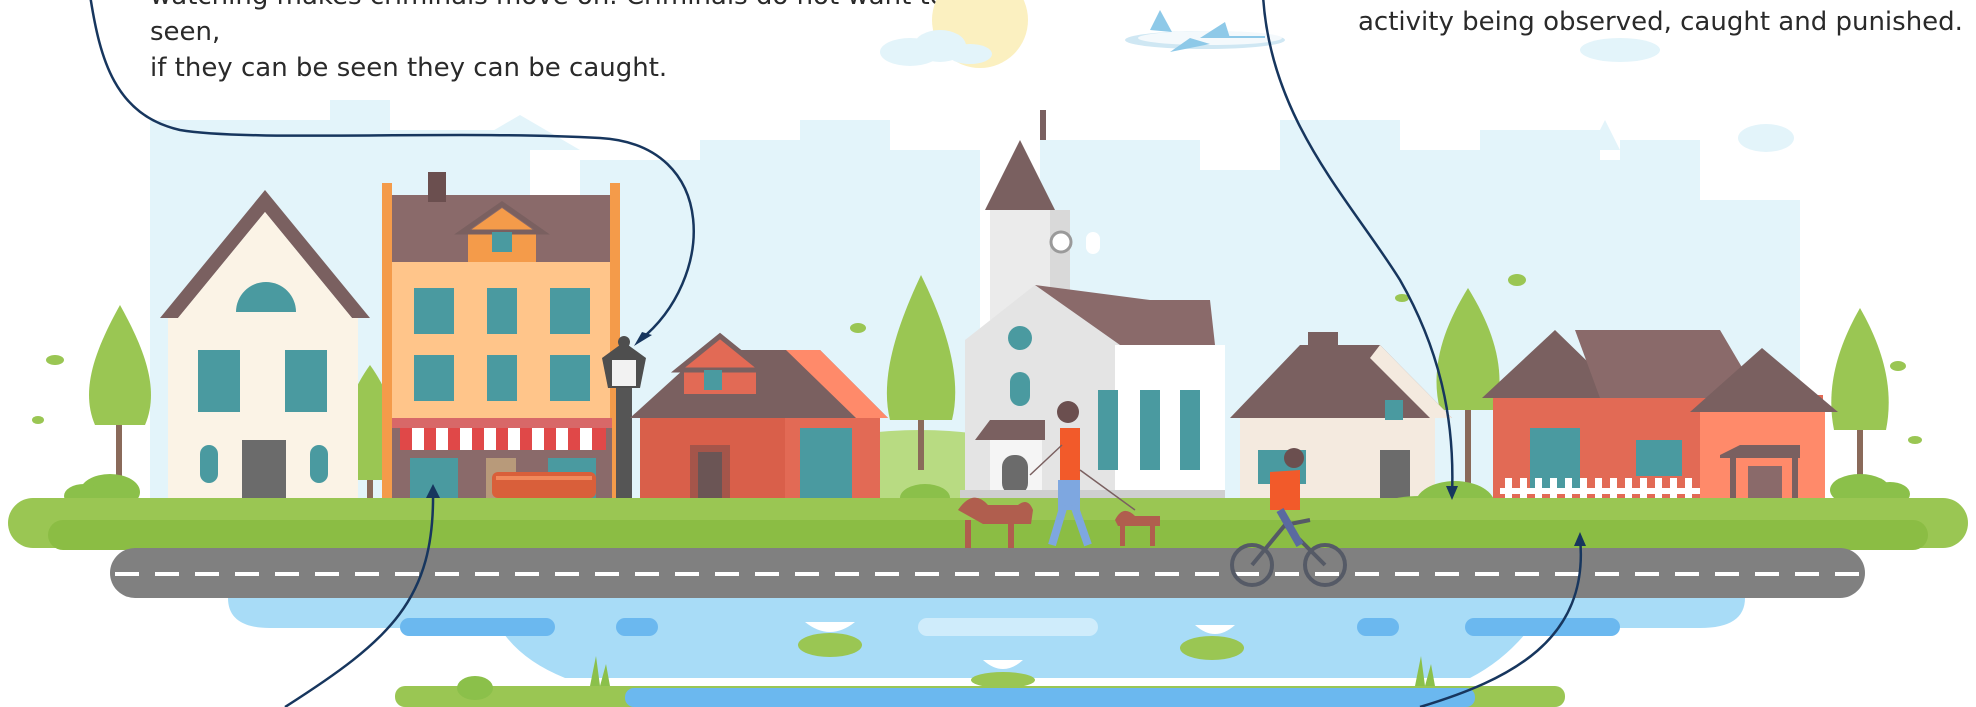 The image size is (1976, 707). Describe the element at coordinates (503, 439) in the screenshot. I see `shop-awning` at that location.